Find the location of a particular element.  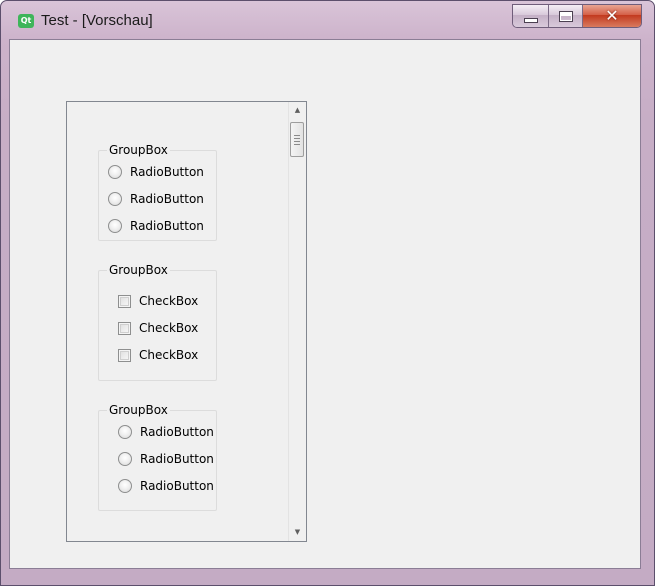

radio-button-3: RadioButton is located at coordinates (156, 226).